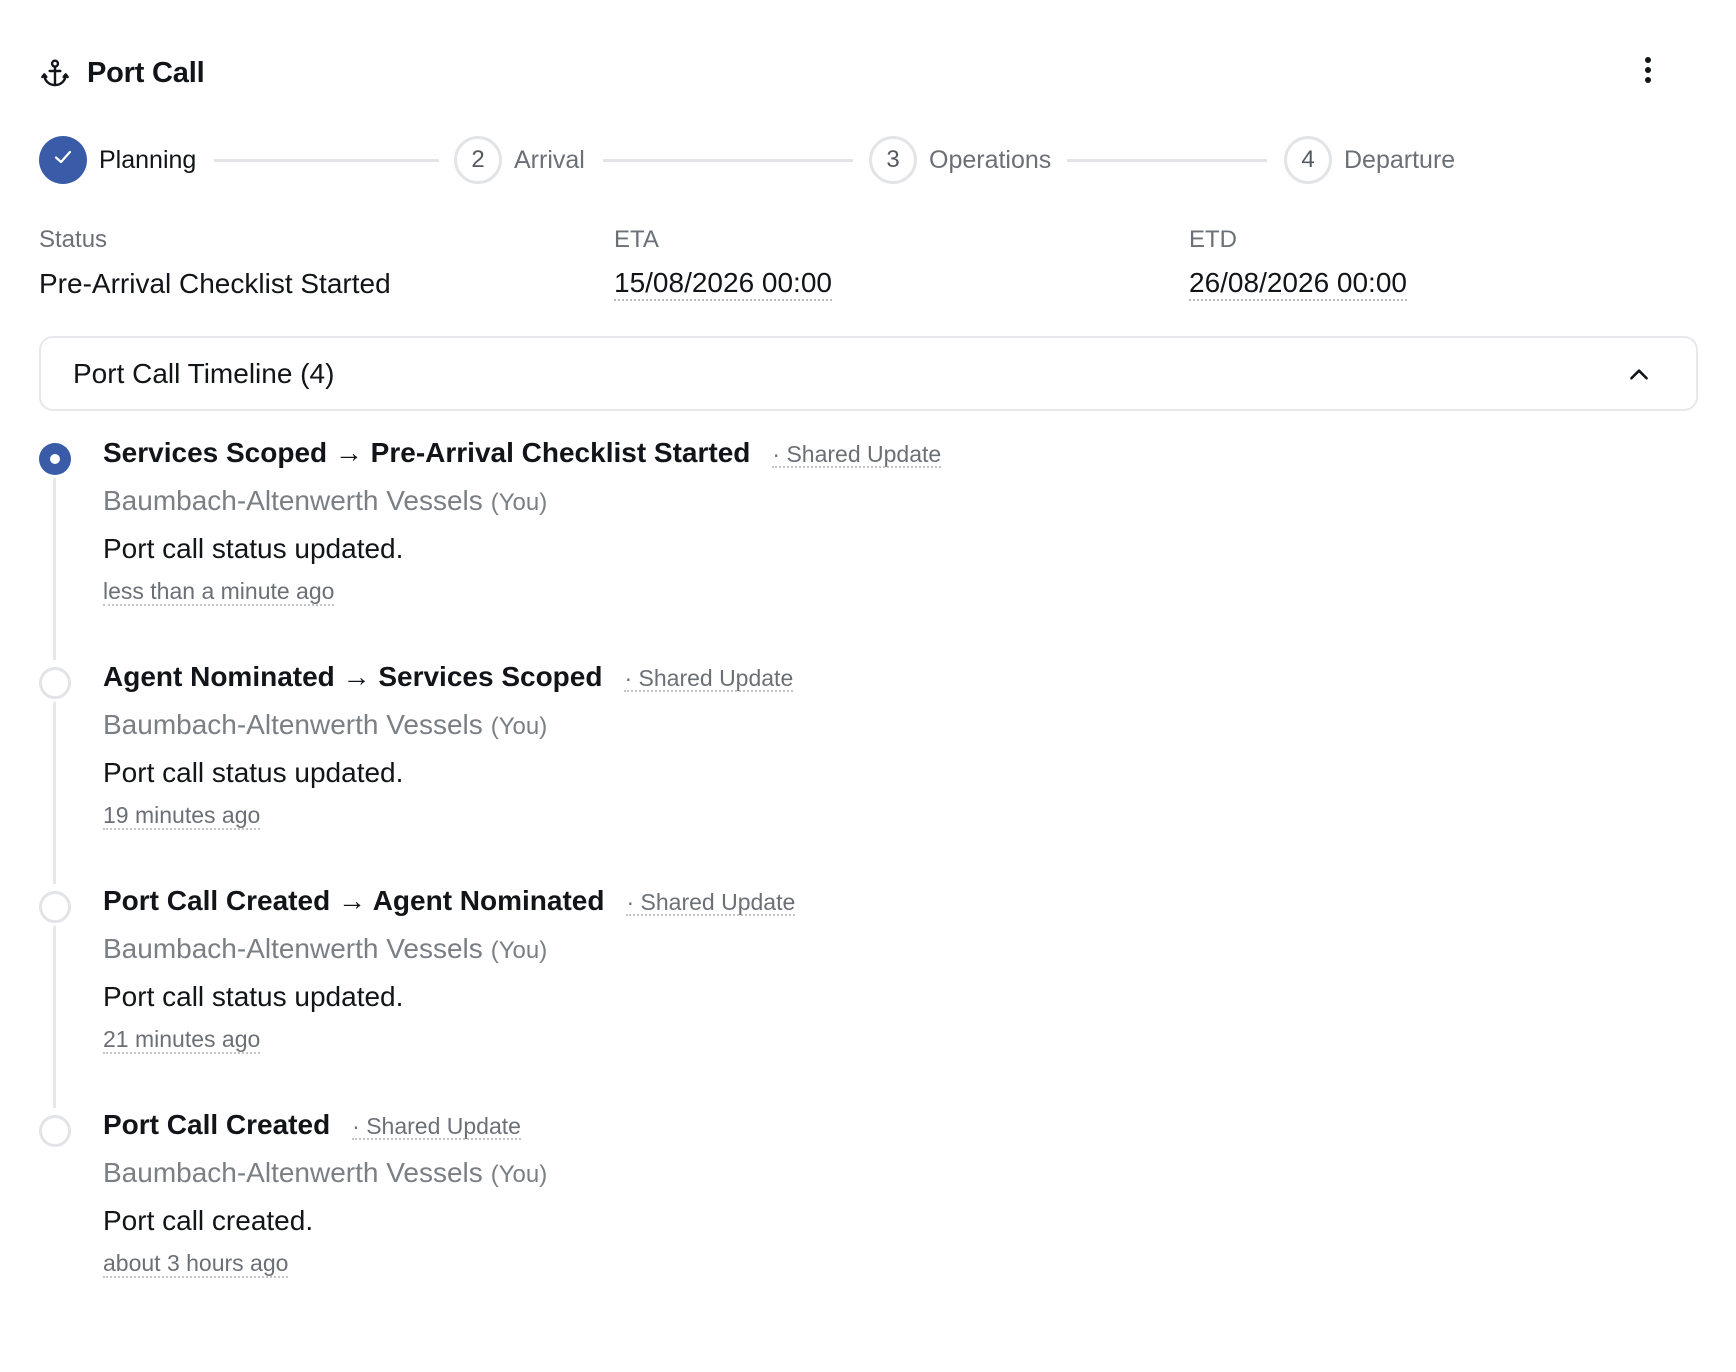 This screenshot has width=1736, height=1372. What do you see at coordinates (182, 1040) in the screenshot?
I see `entry-timestamp: 21 minutes ago` at bounding box center [182, 1040].